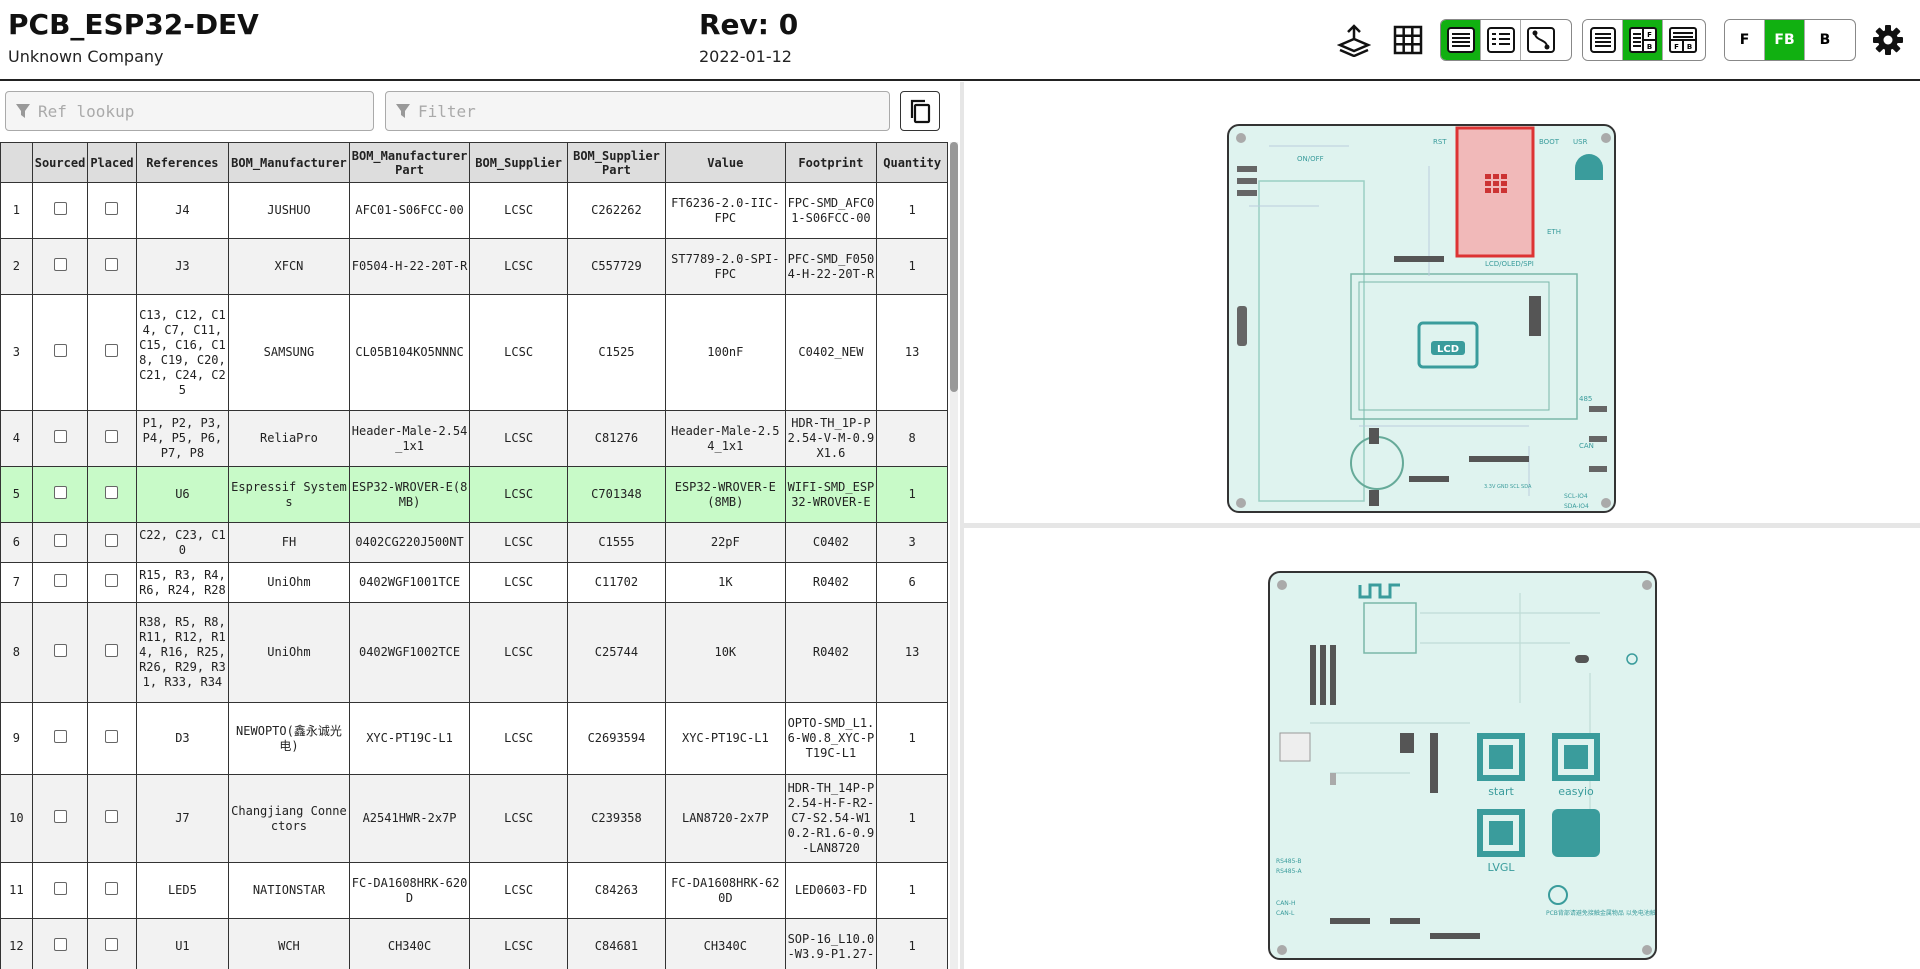 The image size is (1920, 969). Describe the element at coordinates (1285, 913) in the screenshot. I see `can-l-label: CAN-L` at that location.